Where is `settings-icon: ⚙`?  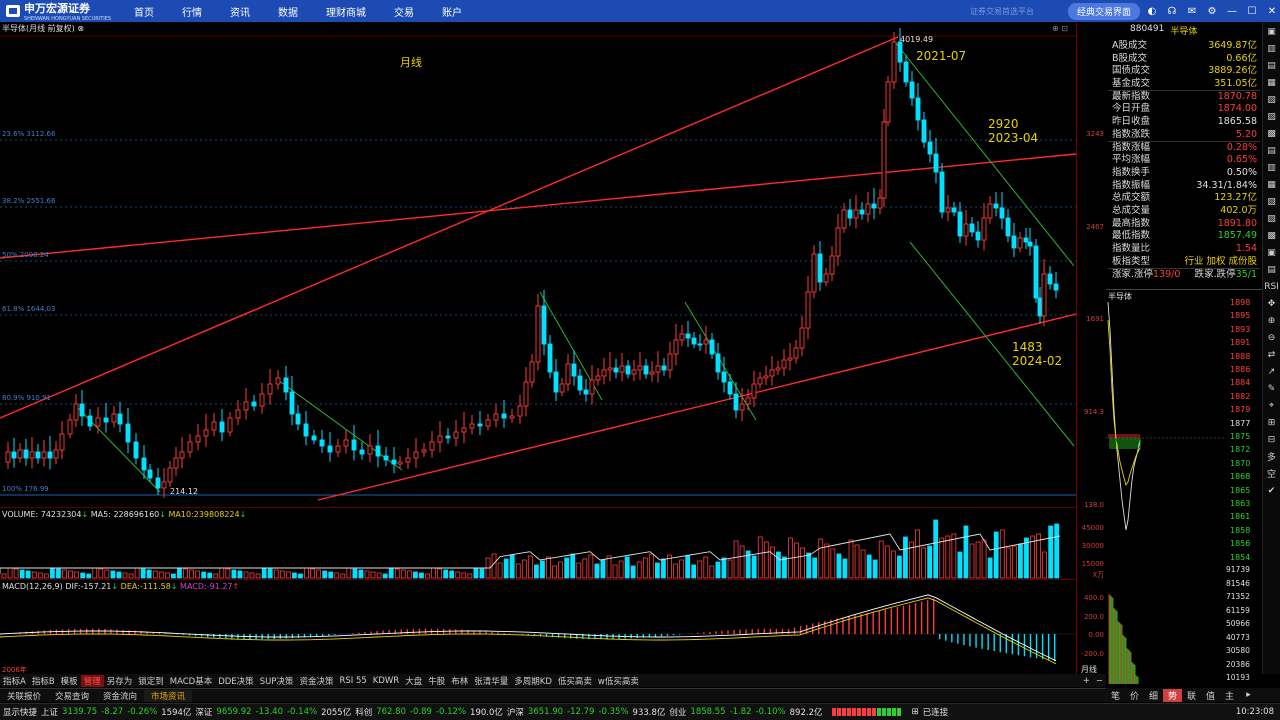 settings-icon: ⚙ is located at coordinates (1212, 11).